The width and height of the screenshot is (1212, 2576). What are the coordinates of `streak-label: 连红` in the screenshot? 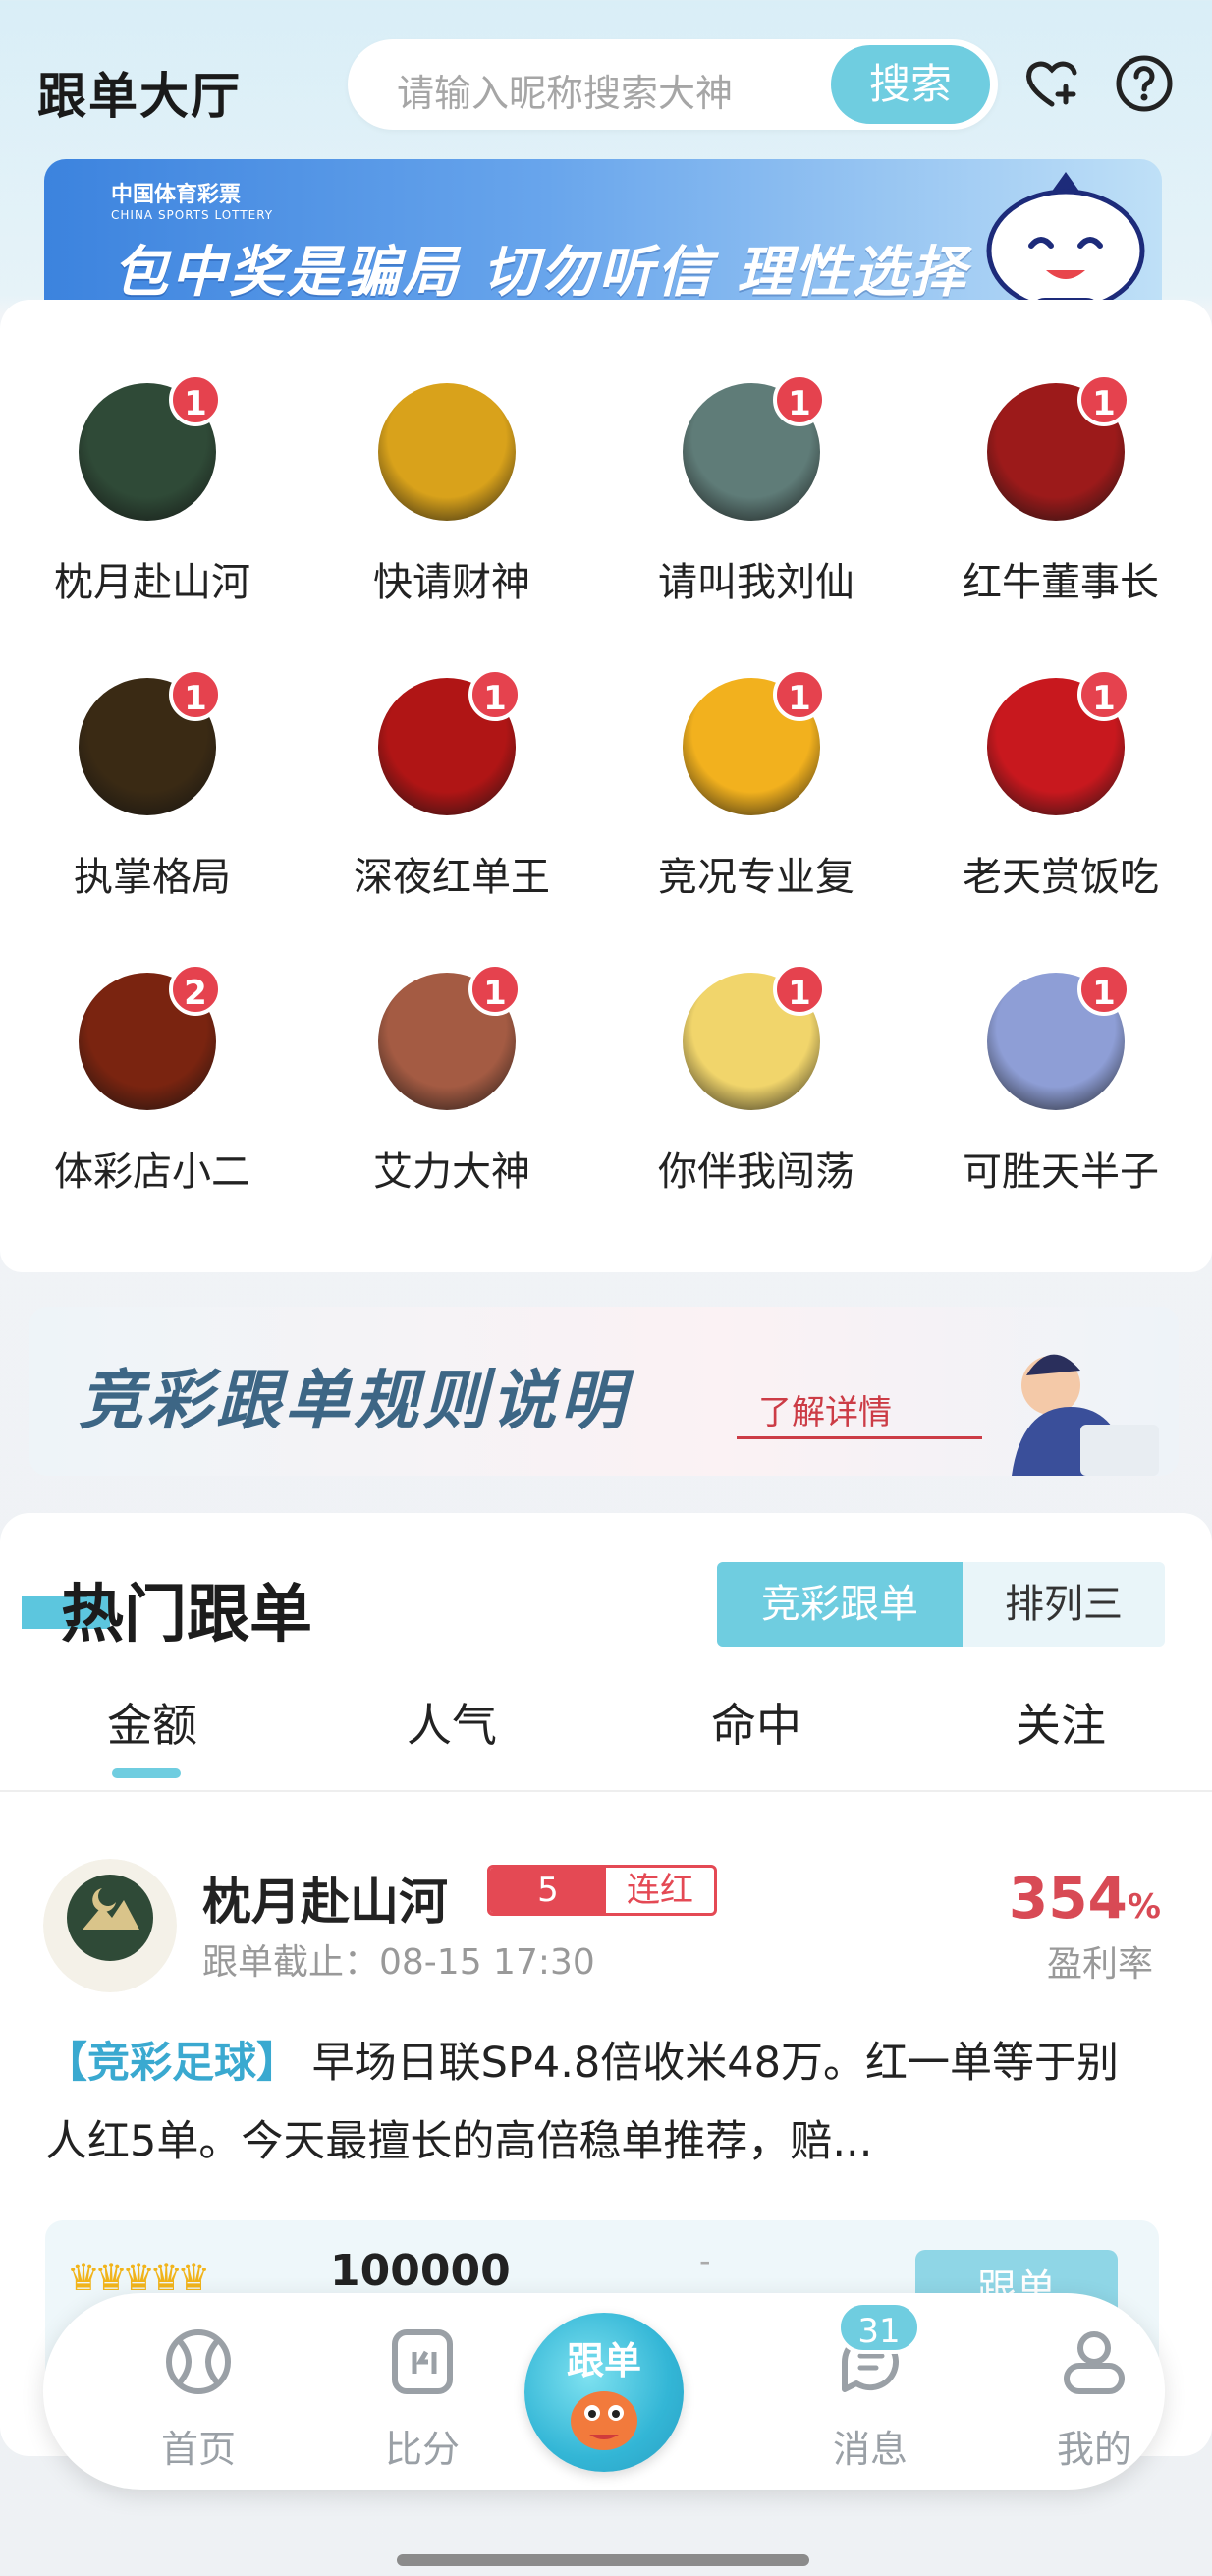 It's located at (660, 1890).